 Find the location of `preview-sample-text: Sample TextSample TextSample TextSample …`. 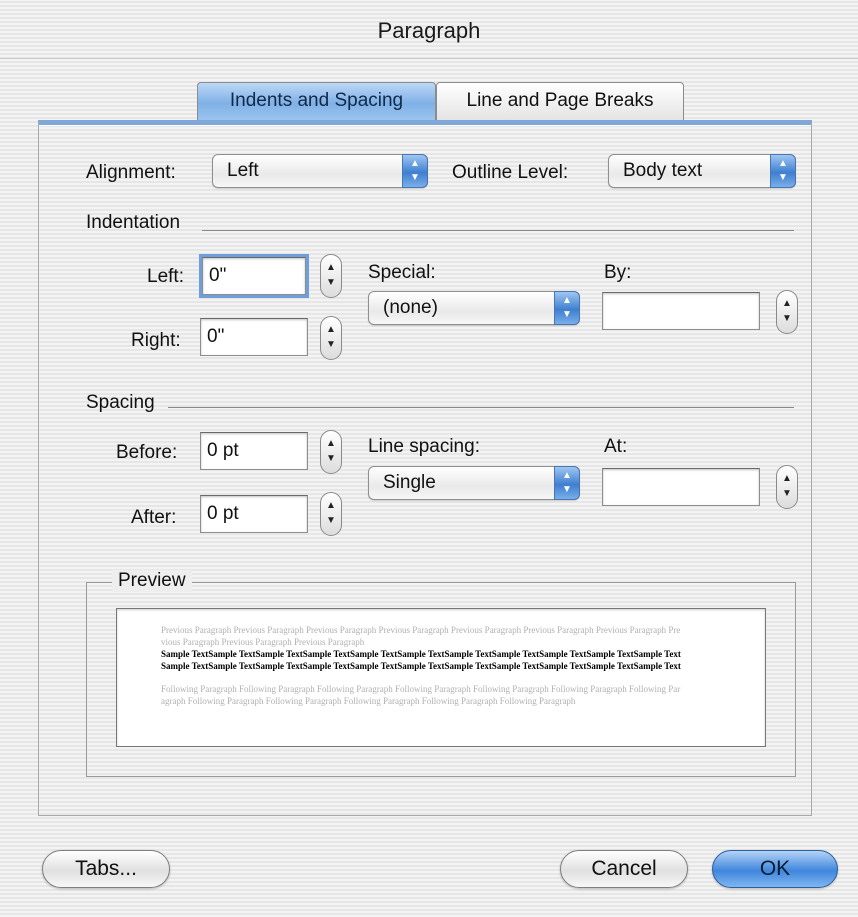

preview-sample-text: Sample TextSample TextSample TextSample … is located at coordinates (421, 660).